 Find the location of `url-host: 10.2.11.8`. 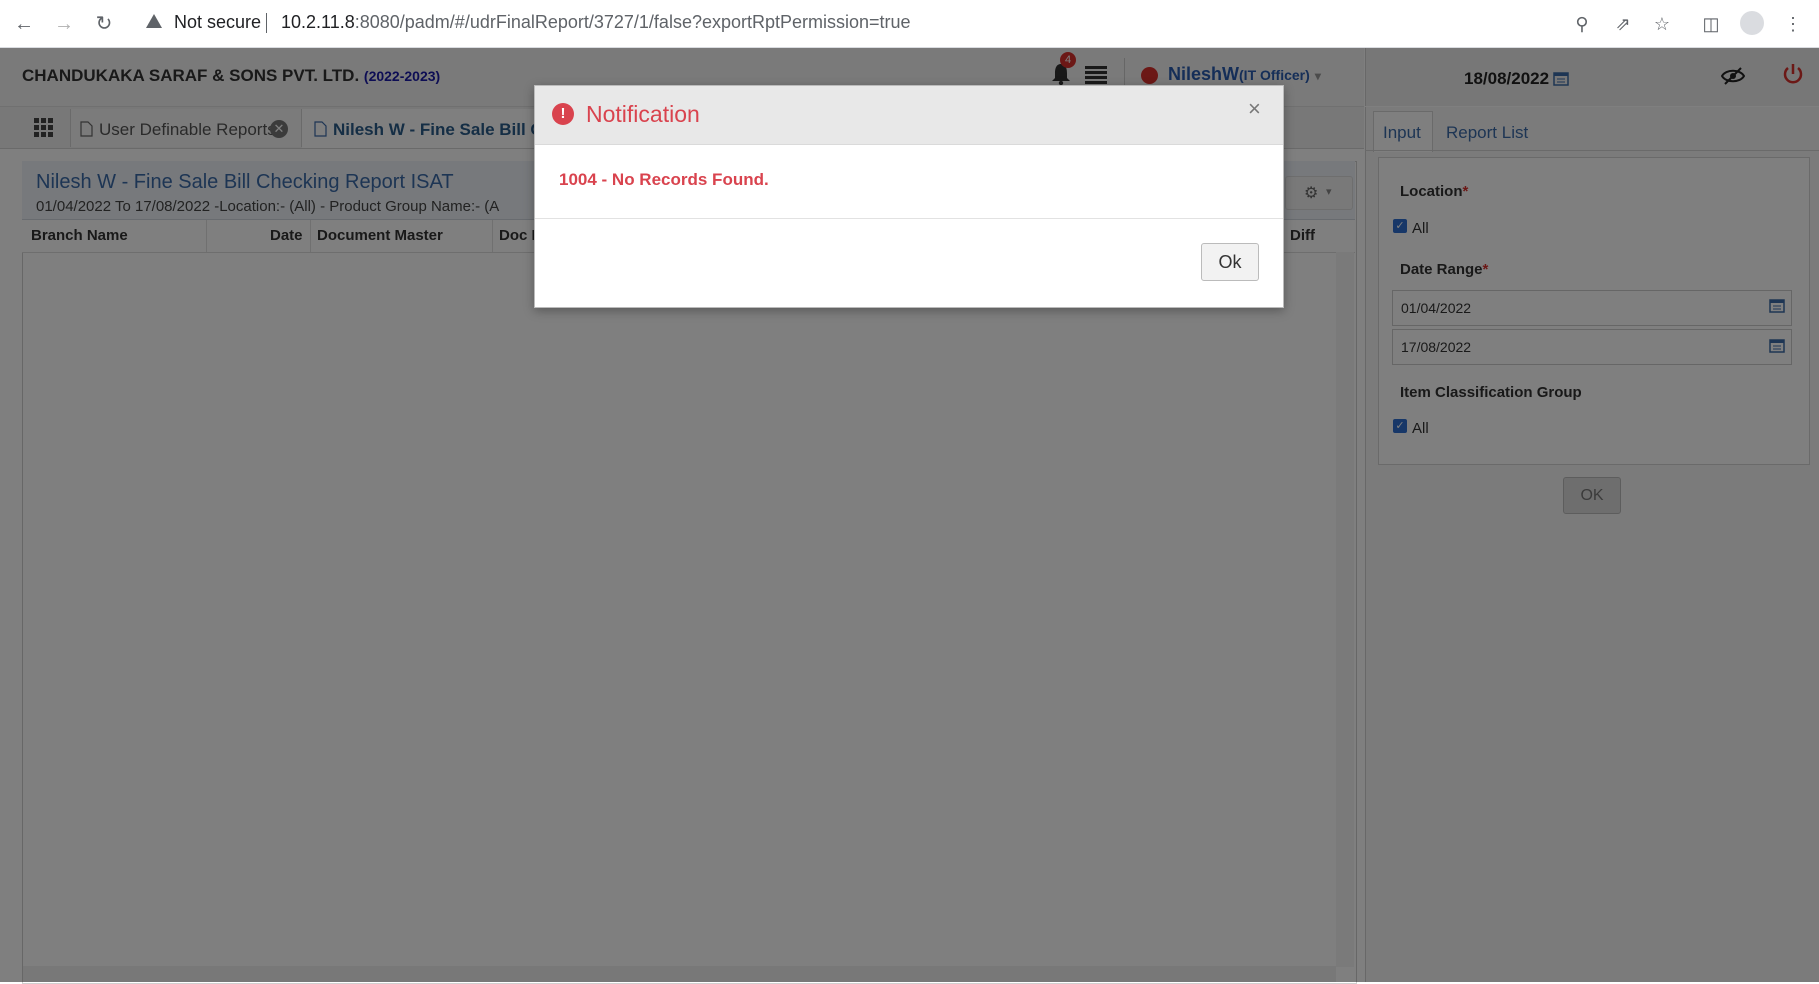

url-host: 10.2.11.8 is located at coordinates (318, 22).